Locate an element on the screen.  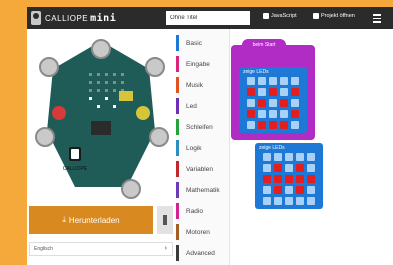
toolbox-item-label: Logik is located at coordinates (194, 148).